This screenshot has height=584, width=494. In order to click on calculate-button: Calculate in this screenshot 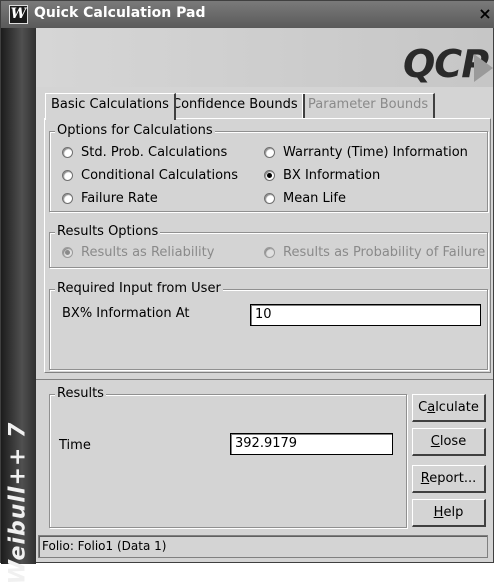, I will do `click(449, 408)`.